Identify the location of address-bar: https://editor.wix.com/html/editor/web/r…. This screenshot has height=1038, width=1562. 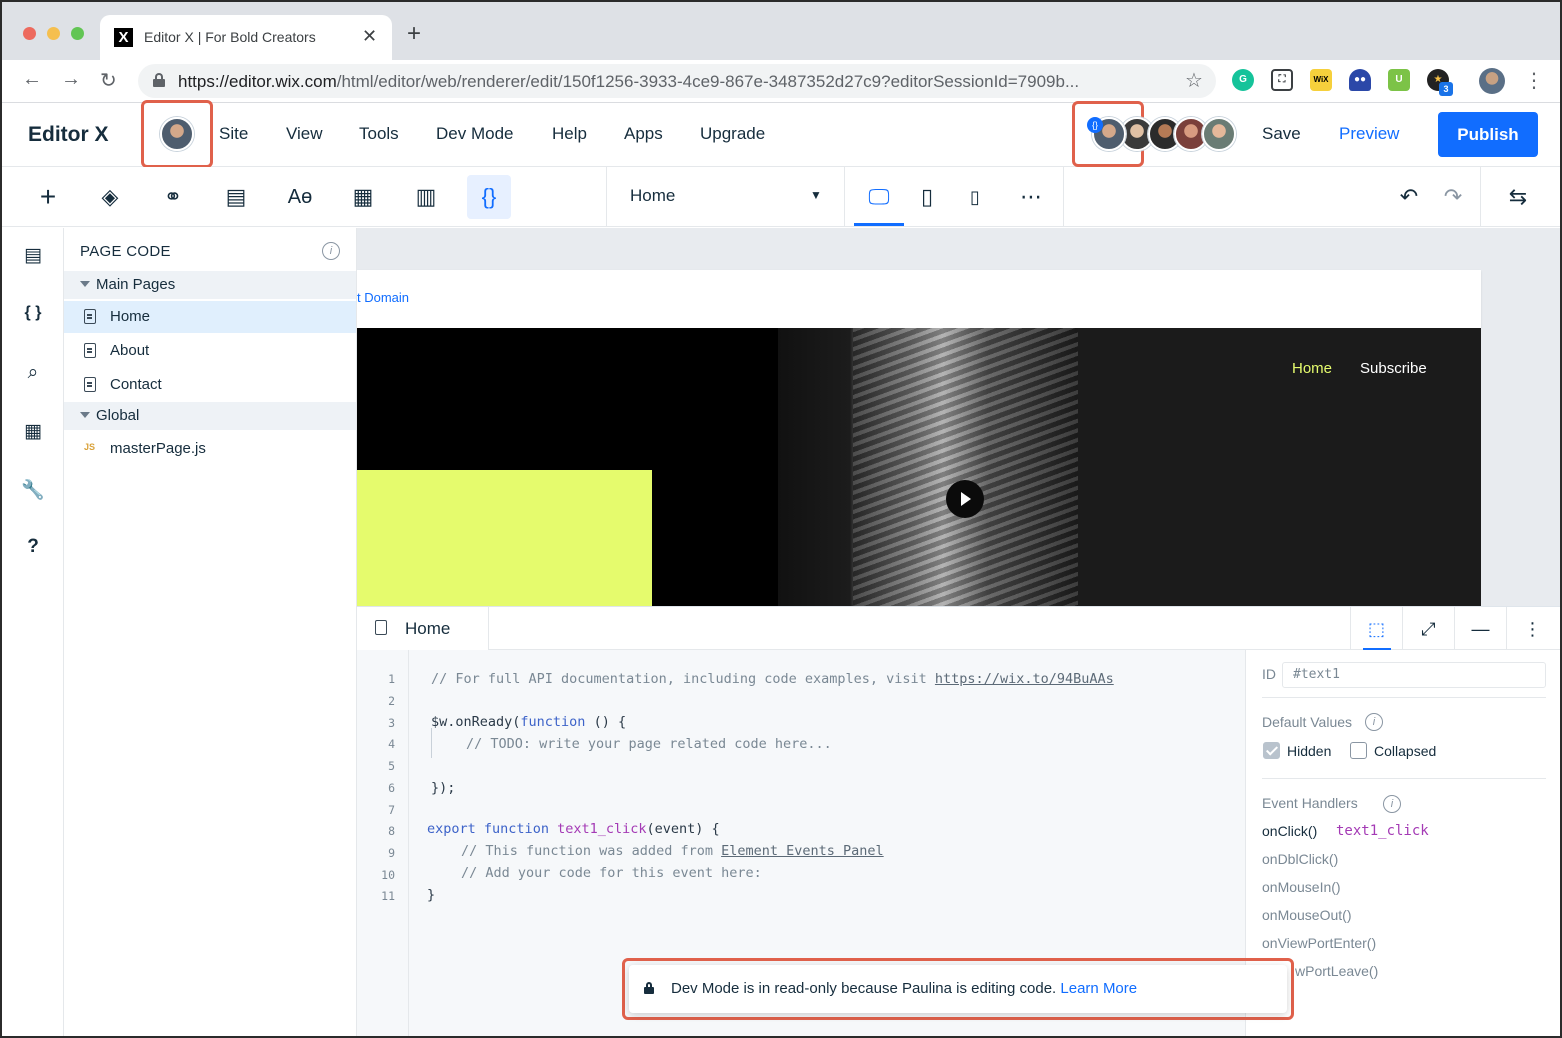
(677, 81).